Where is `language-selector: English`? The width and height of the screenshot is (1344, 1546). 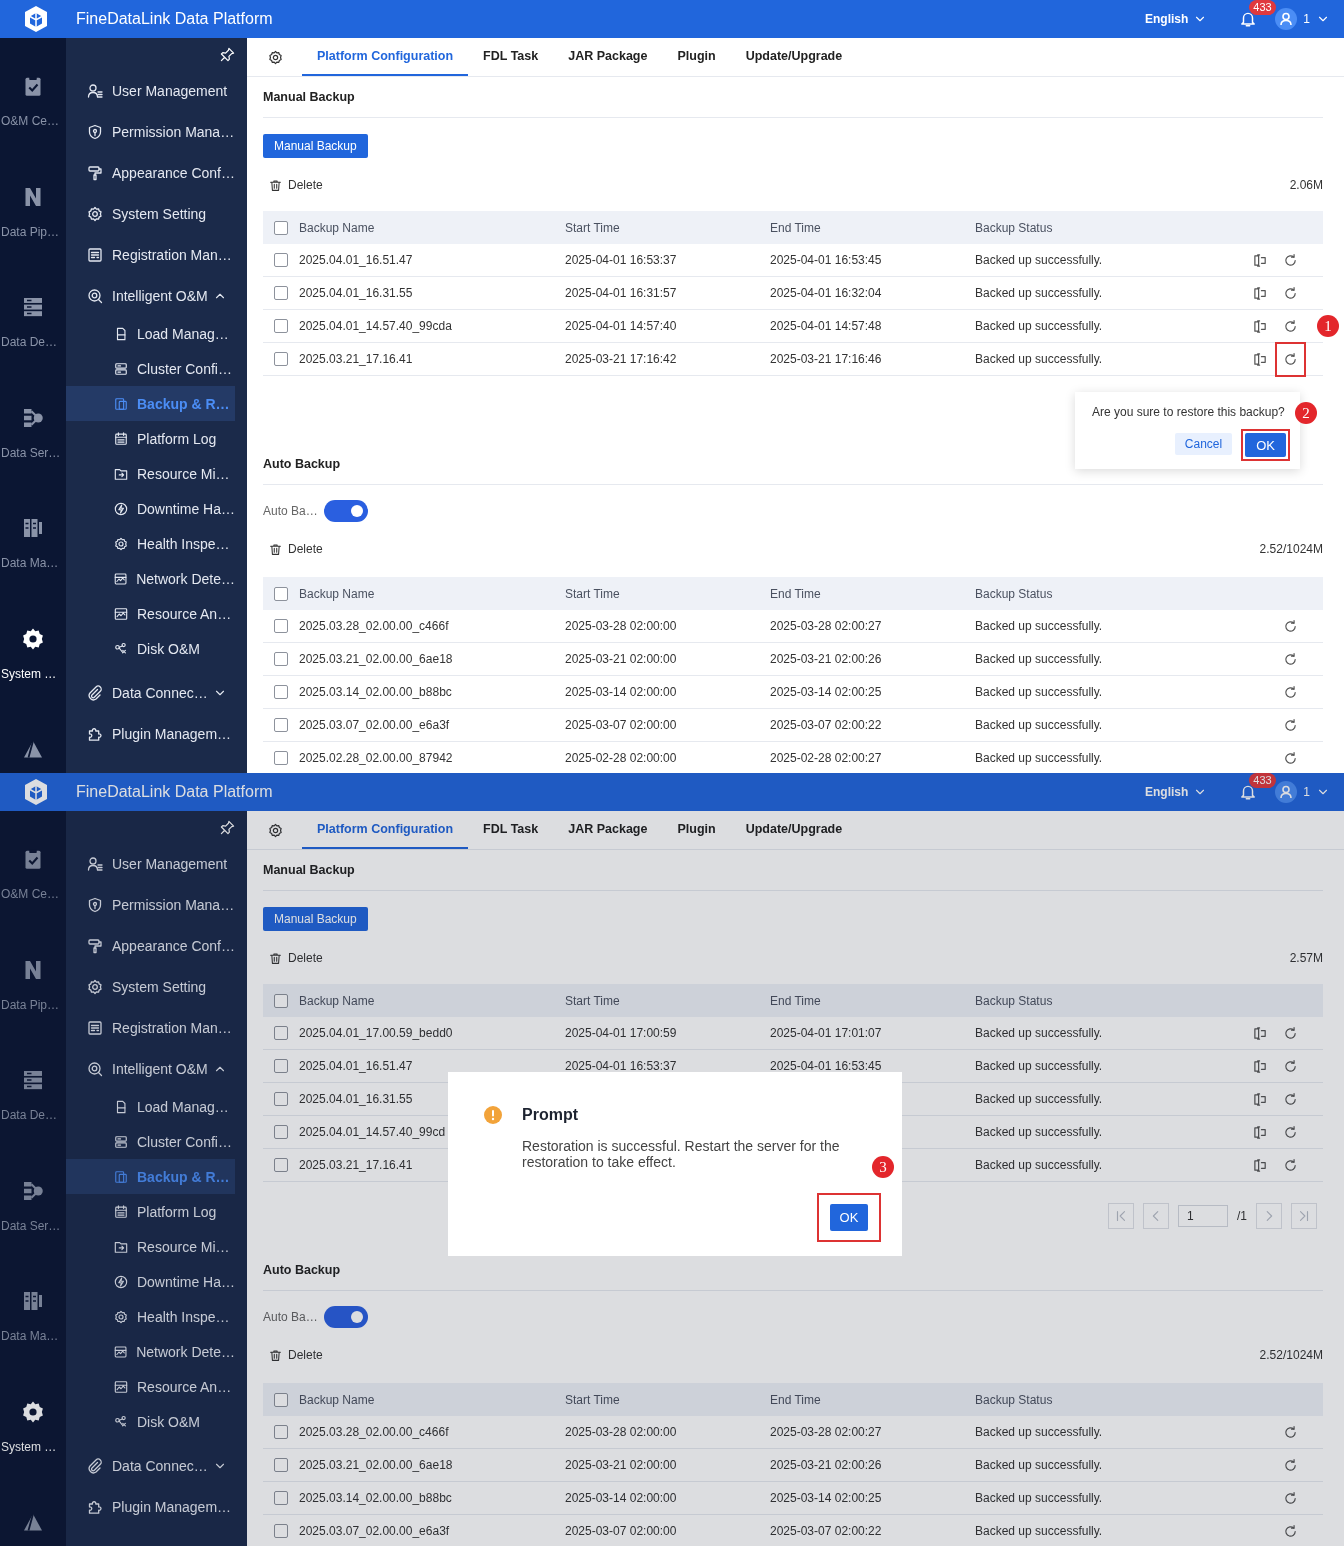
language-selector: English is located at coordinates (1176, 792).